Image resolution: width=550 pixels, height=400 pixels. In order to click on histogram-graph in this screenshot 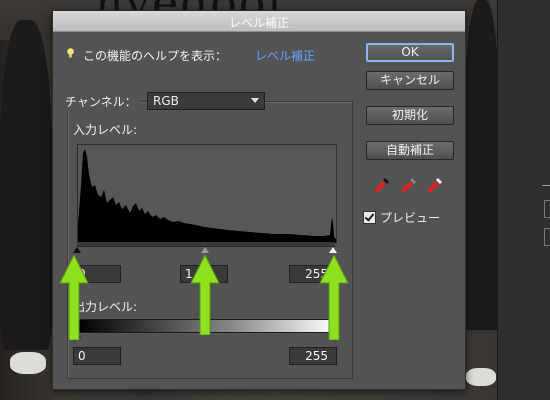, I will do `click(207, 196)`.